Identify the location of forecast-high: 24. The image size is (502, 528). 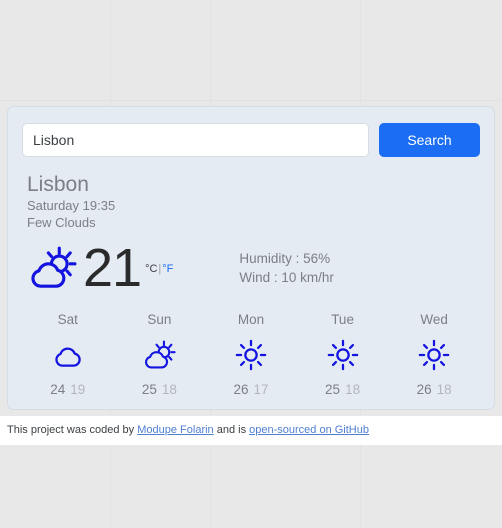
(58, 389).